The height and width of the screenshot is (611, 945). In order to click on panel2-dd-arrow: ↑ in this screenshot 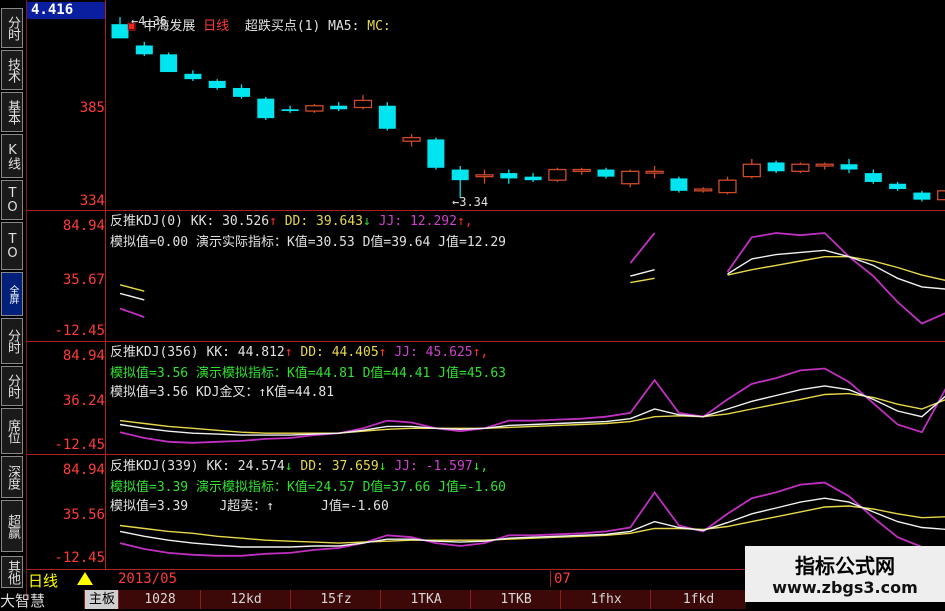, I will do `click(383, 352)`.